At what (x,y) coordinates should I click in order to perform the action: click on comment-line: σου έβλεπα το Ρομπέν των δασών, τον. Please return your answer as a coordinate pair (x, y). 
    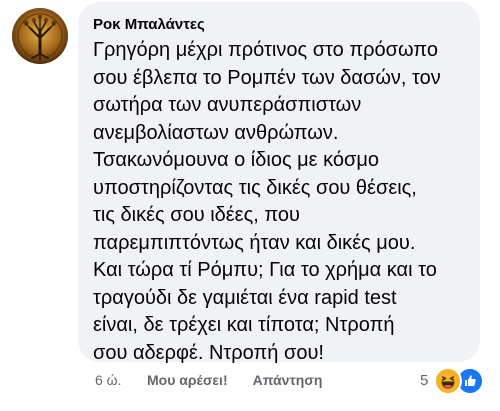
    Looking at the image, I should click on (267, 77).